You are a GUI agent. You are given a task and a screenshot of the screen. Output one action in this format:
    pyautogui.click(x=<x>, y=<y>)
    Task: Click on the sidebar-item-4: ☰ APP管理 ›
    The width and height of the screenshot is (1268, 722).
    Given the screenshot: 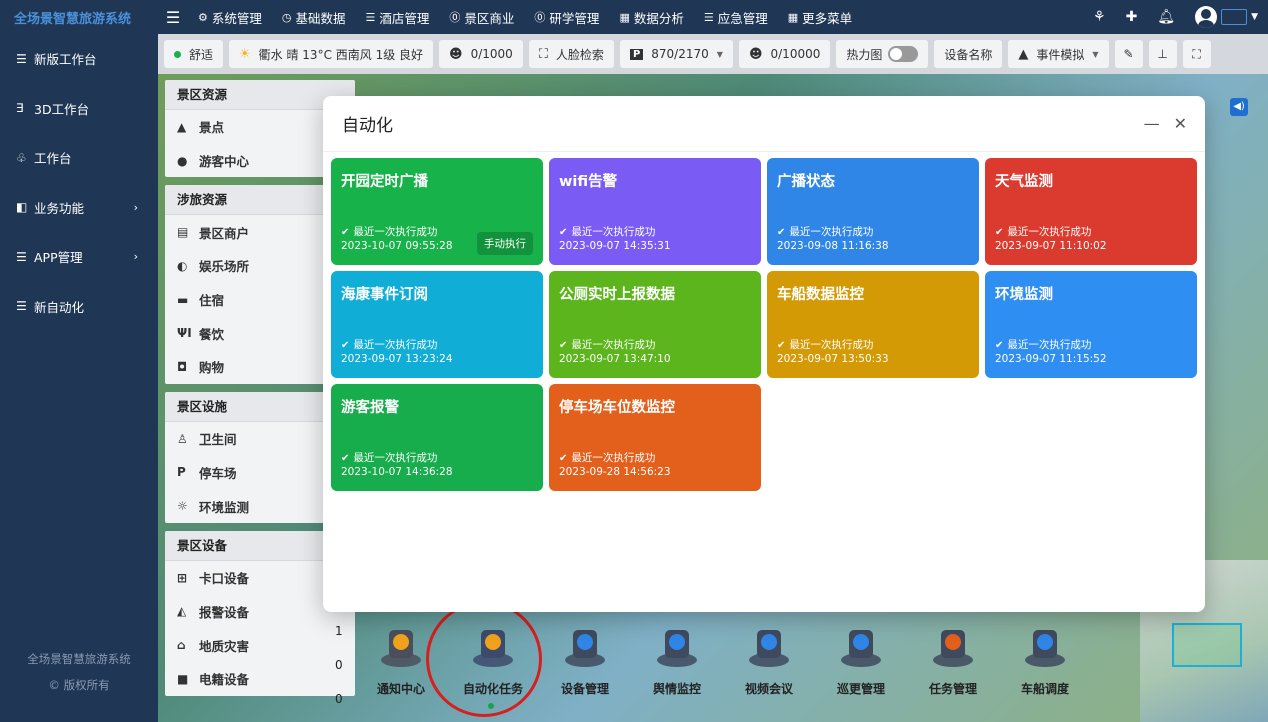 What is the action you would take?
    pyautogui.click(x=79, y=257)
    